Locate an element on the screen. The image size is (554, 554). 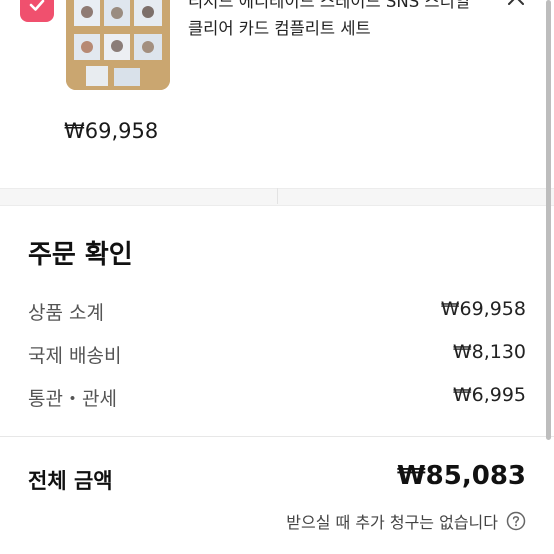
product-thumbnail is located at coordinates (118, 45).